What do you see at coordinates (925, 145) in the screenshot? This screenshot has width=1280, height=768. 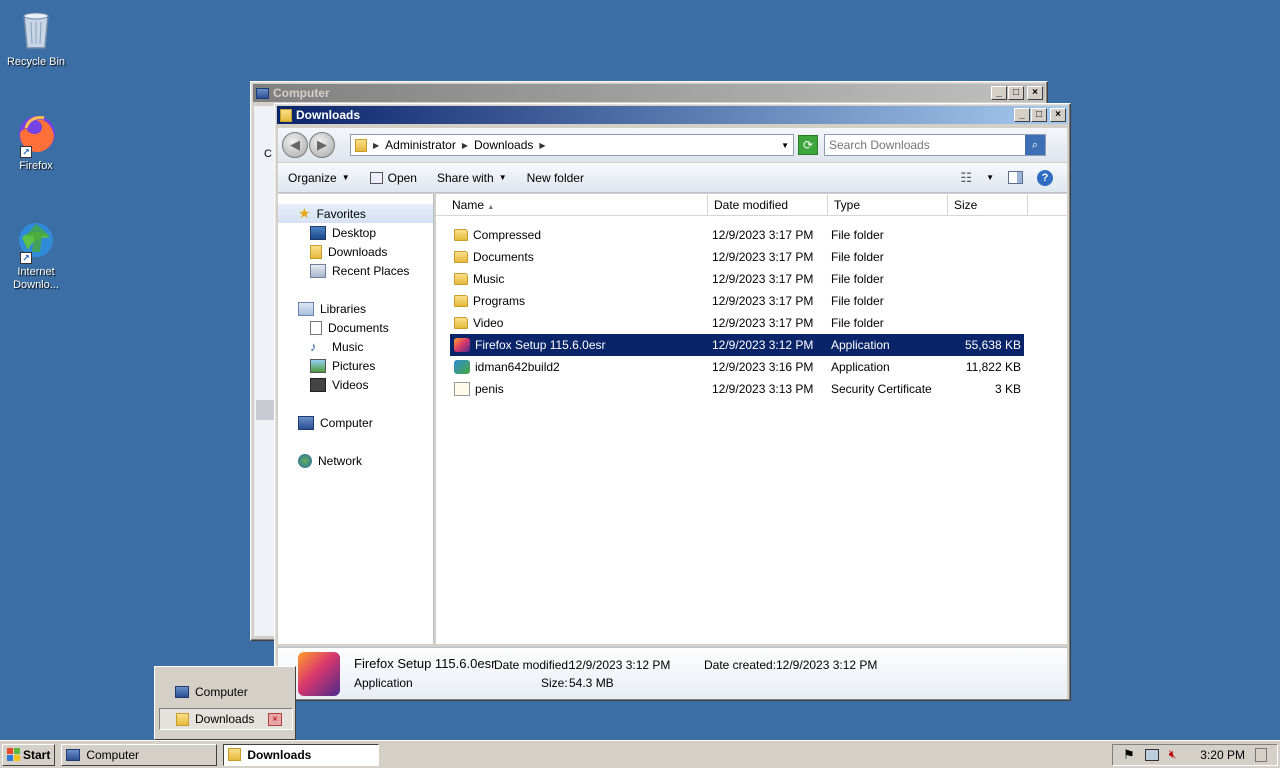 I see `search-input` at bounding box center [925, 145].